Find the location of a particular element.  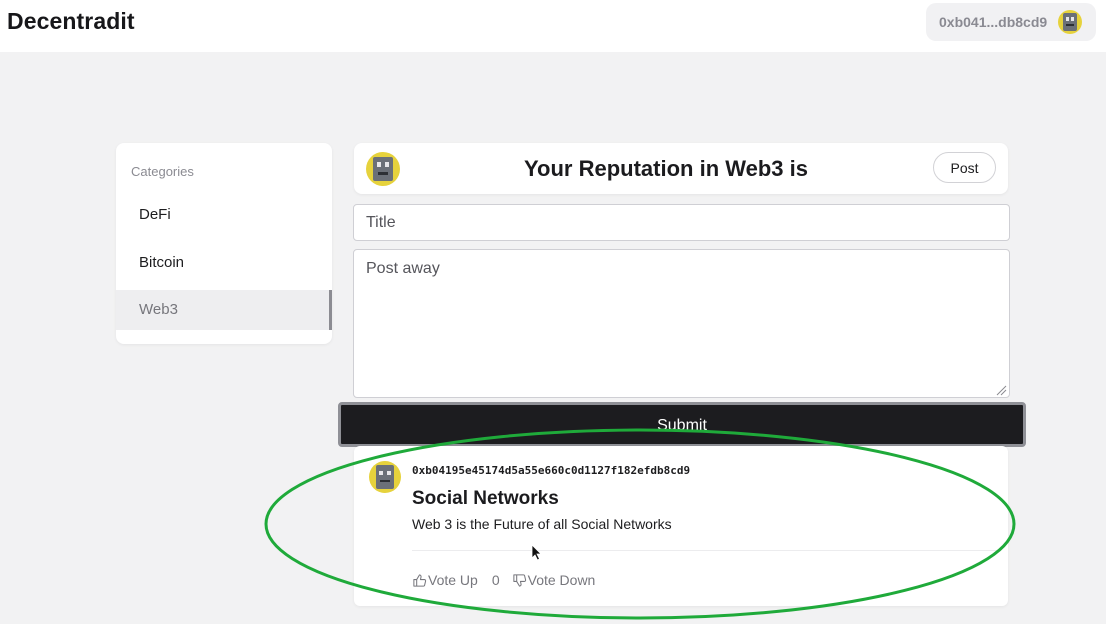

sidebar-title: Categories is located at coordinates (162, 171).